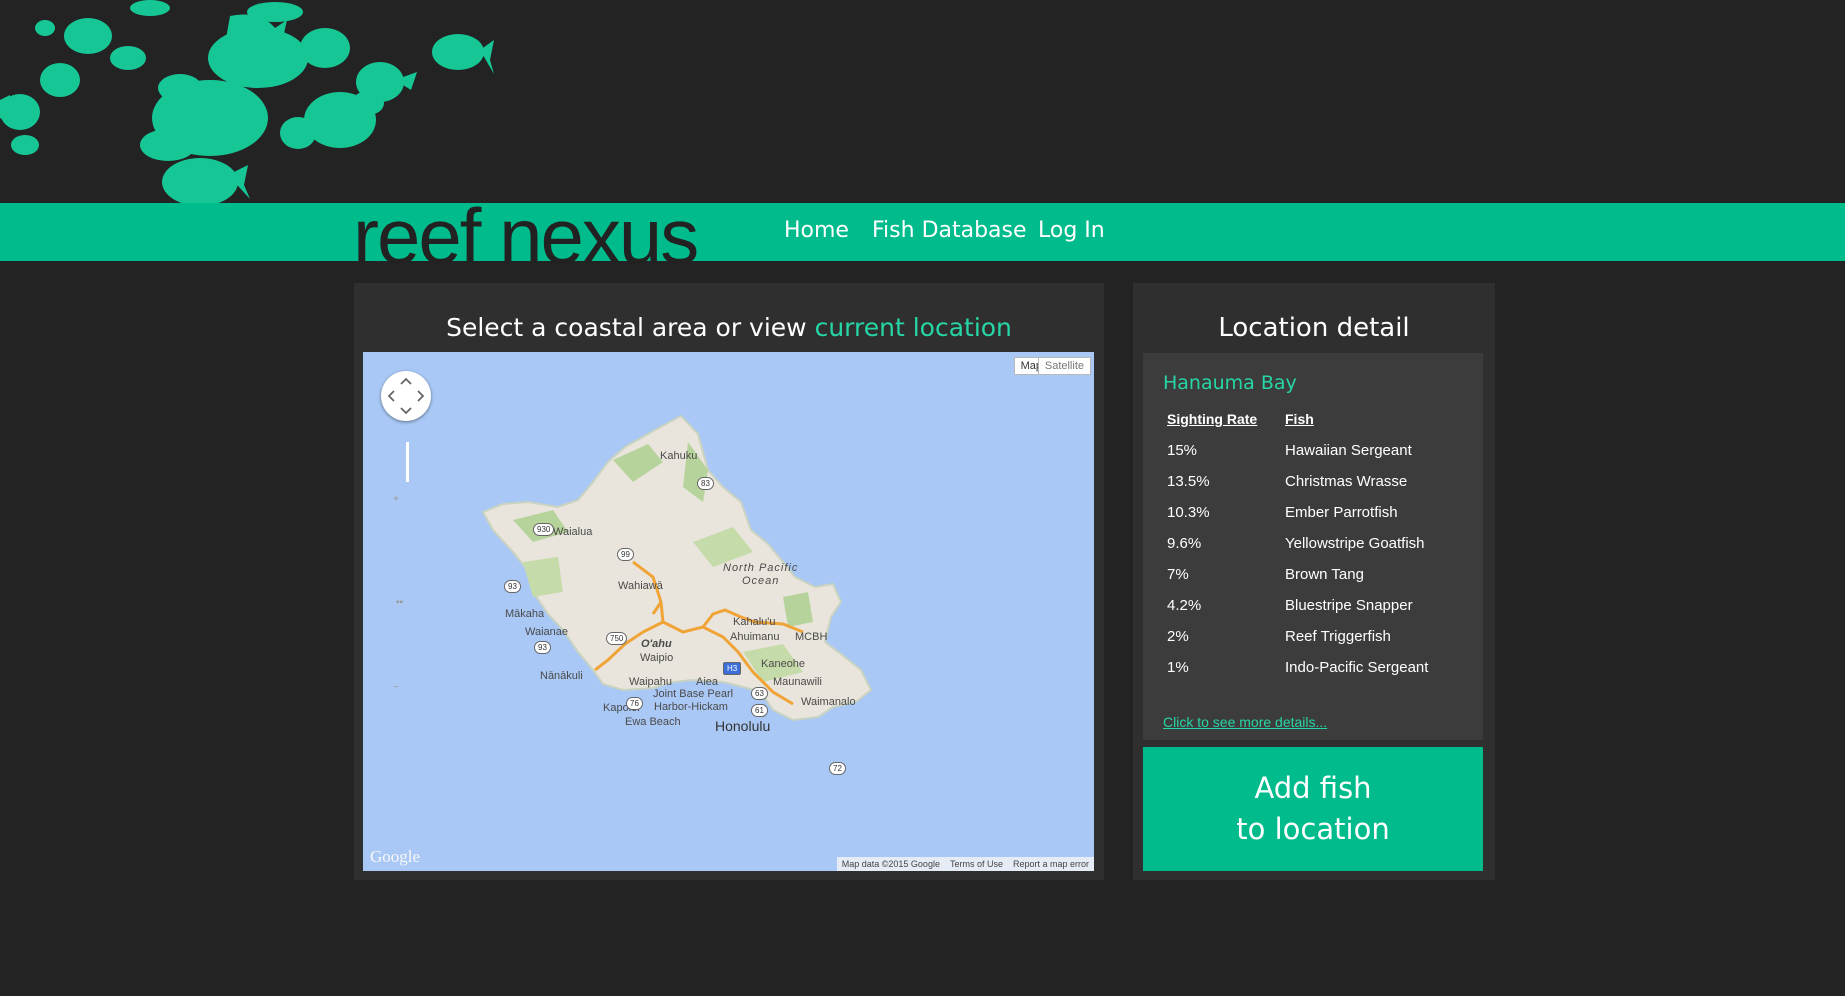  I want to click on highway-shield: 83, so click(705, 483).